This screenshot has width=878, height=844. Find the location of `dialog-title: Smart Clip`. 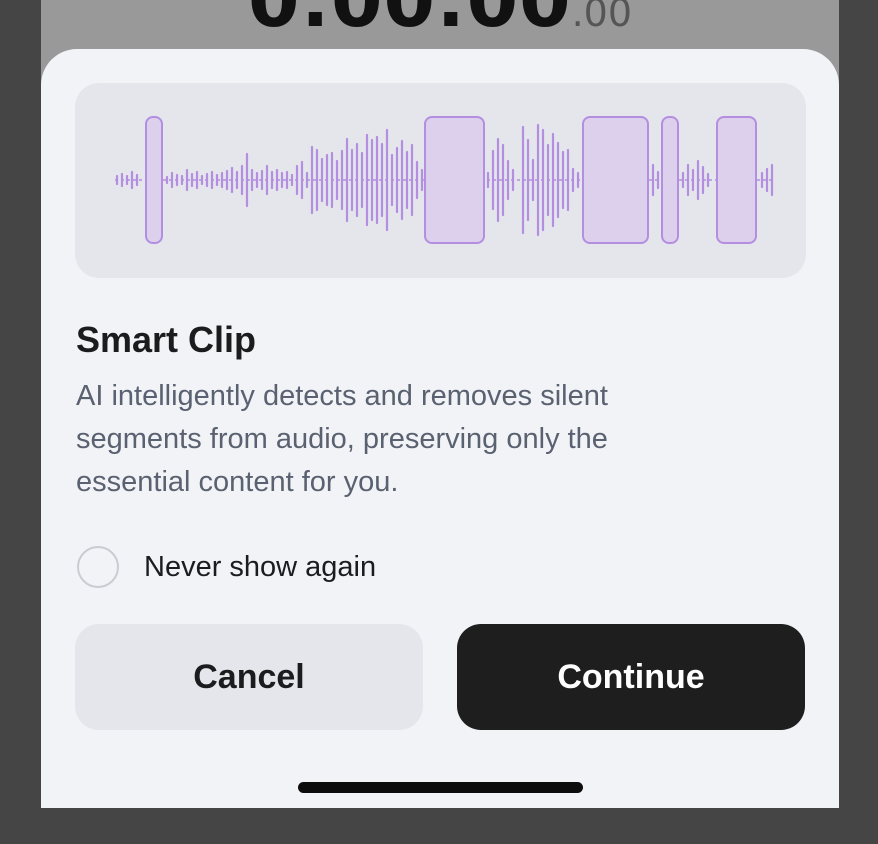

dialog-title: Smart Clip is located at coordinates (166, 339).